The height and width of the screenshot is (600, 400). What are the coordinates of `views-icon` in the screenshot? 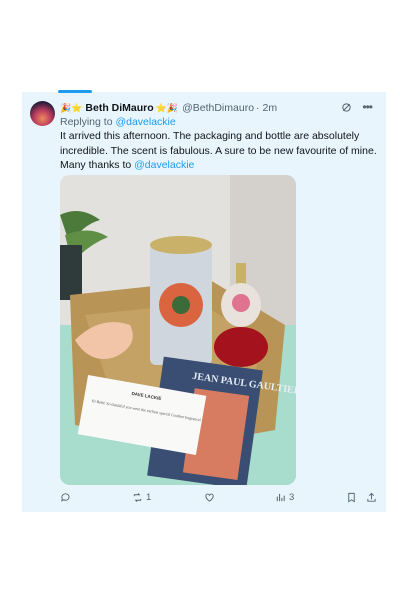 It's located at (280, 497).